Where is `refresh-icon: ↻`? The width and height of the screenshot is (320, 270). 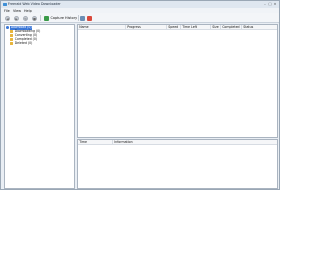
refresh-icon: ↻ is located at coordinates (25, 18).